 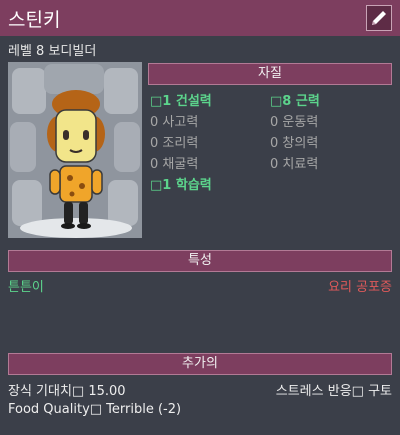 What do you see at coordinates (200, 364) in the screenshot?
I see `extra-header: 추가의` at bounding box center [200, 364].